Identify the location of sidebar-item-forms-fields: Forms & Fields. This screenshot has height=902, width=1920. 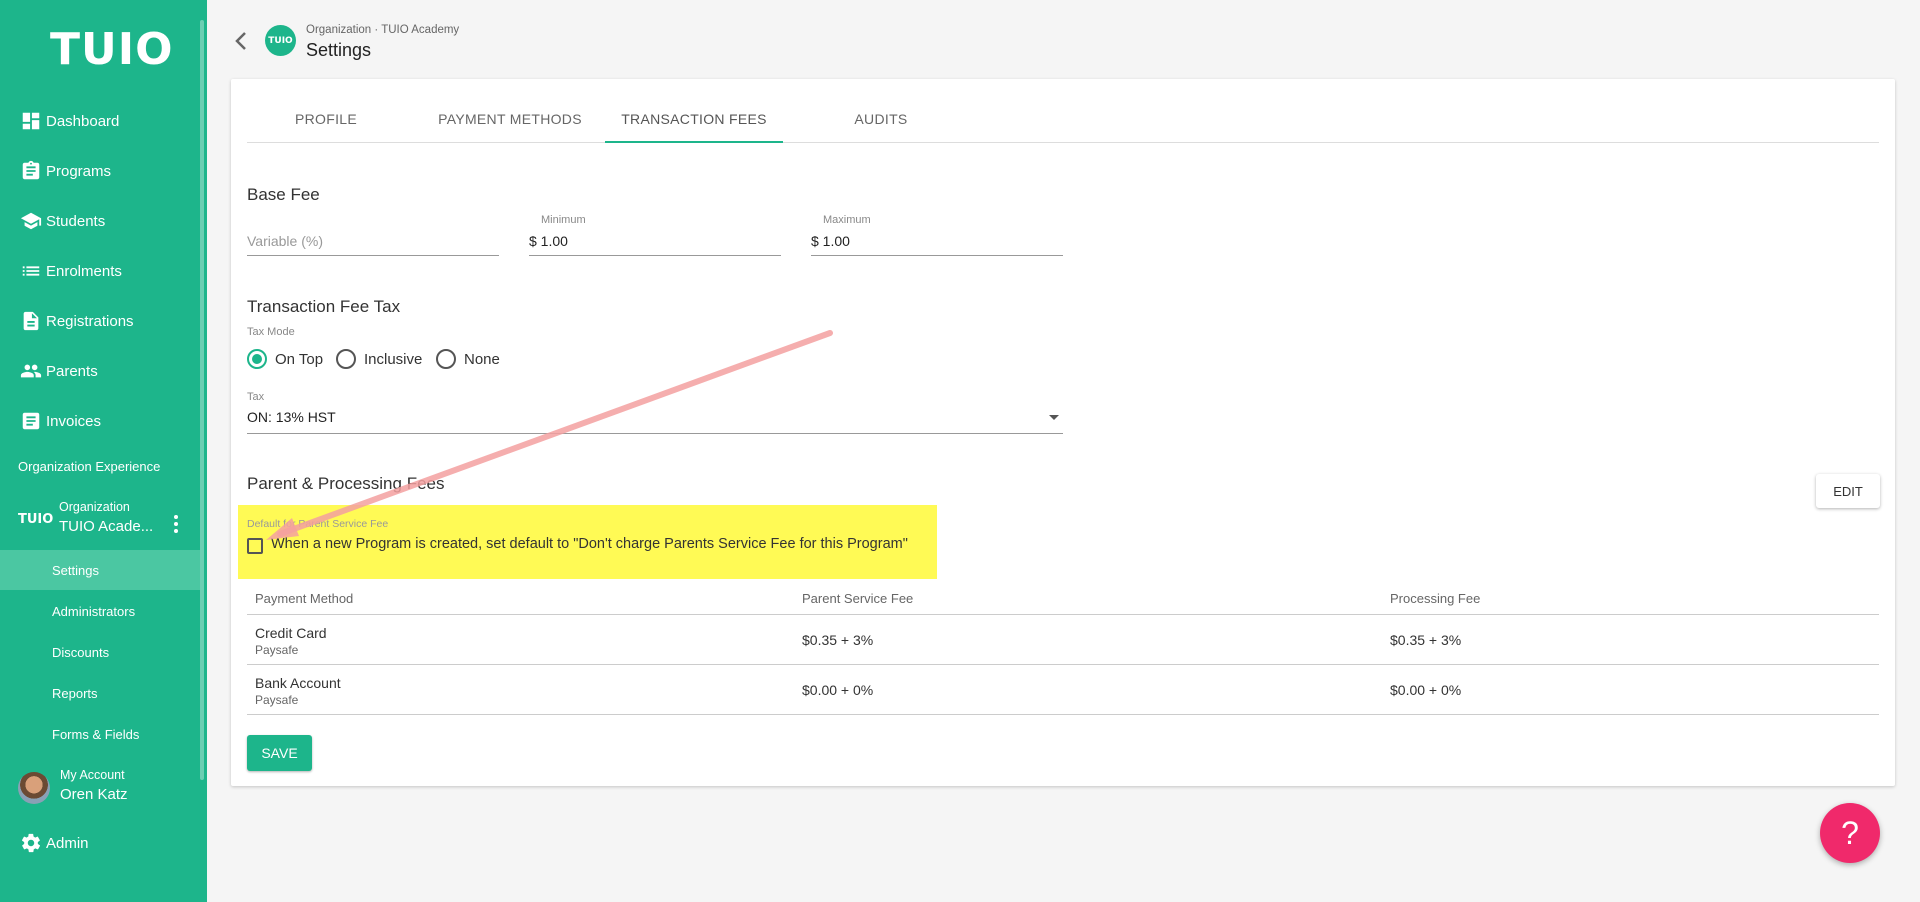
(100, 734).